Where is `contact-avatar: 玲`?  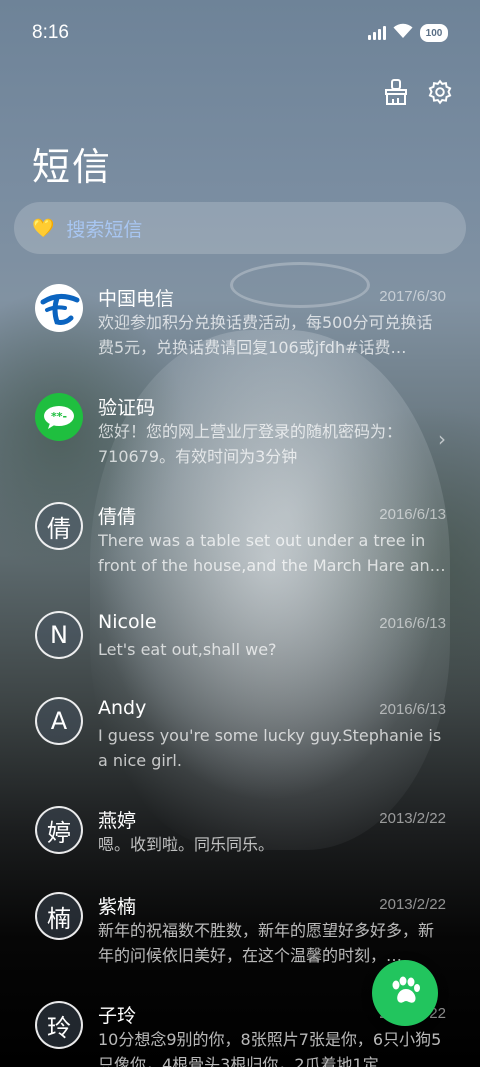 contact-avatar: 玲 is located at coordinates (59, 1025).